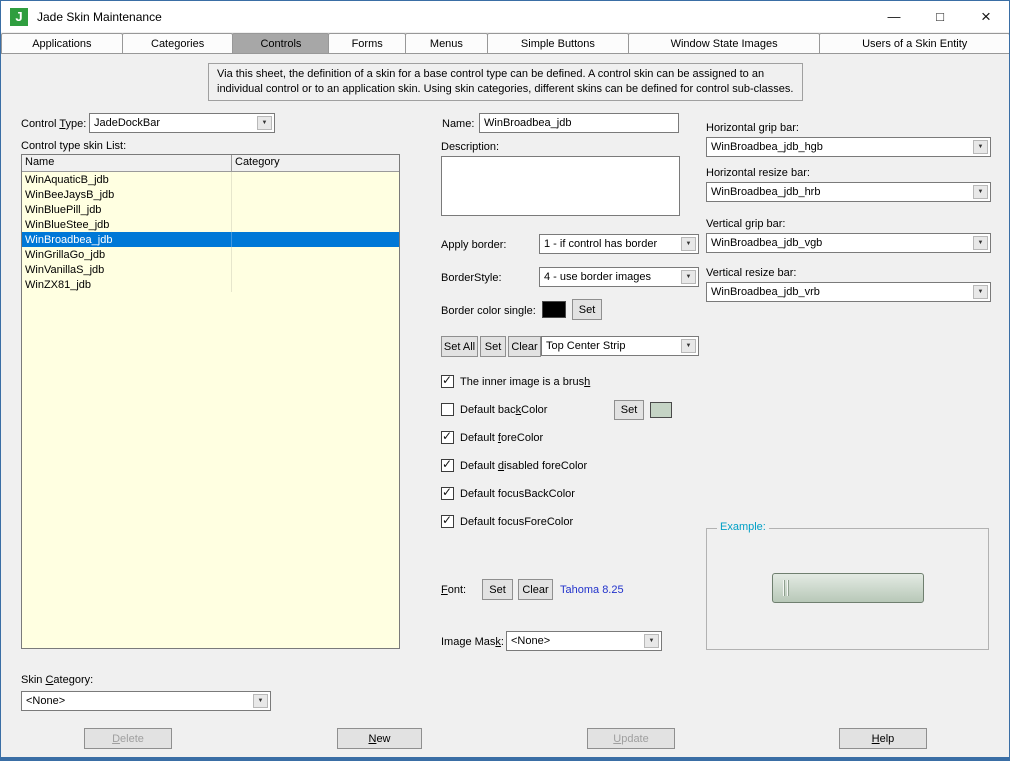 This screenshot has width=1010, height=761. Describe the element at coordinates (128, 738) in the screenshot. I see `delete-button: Delete` at that location.